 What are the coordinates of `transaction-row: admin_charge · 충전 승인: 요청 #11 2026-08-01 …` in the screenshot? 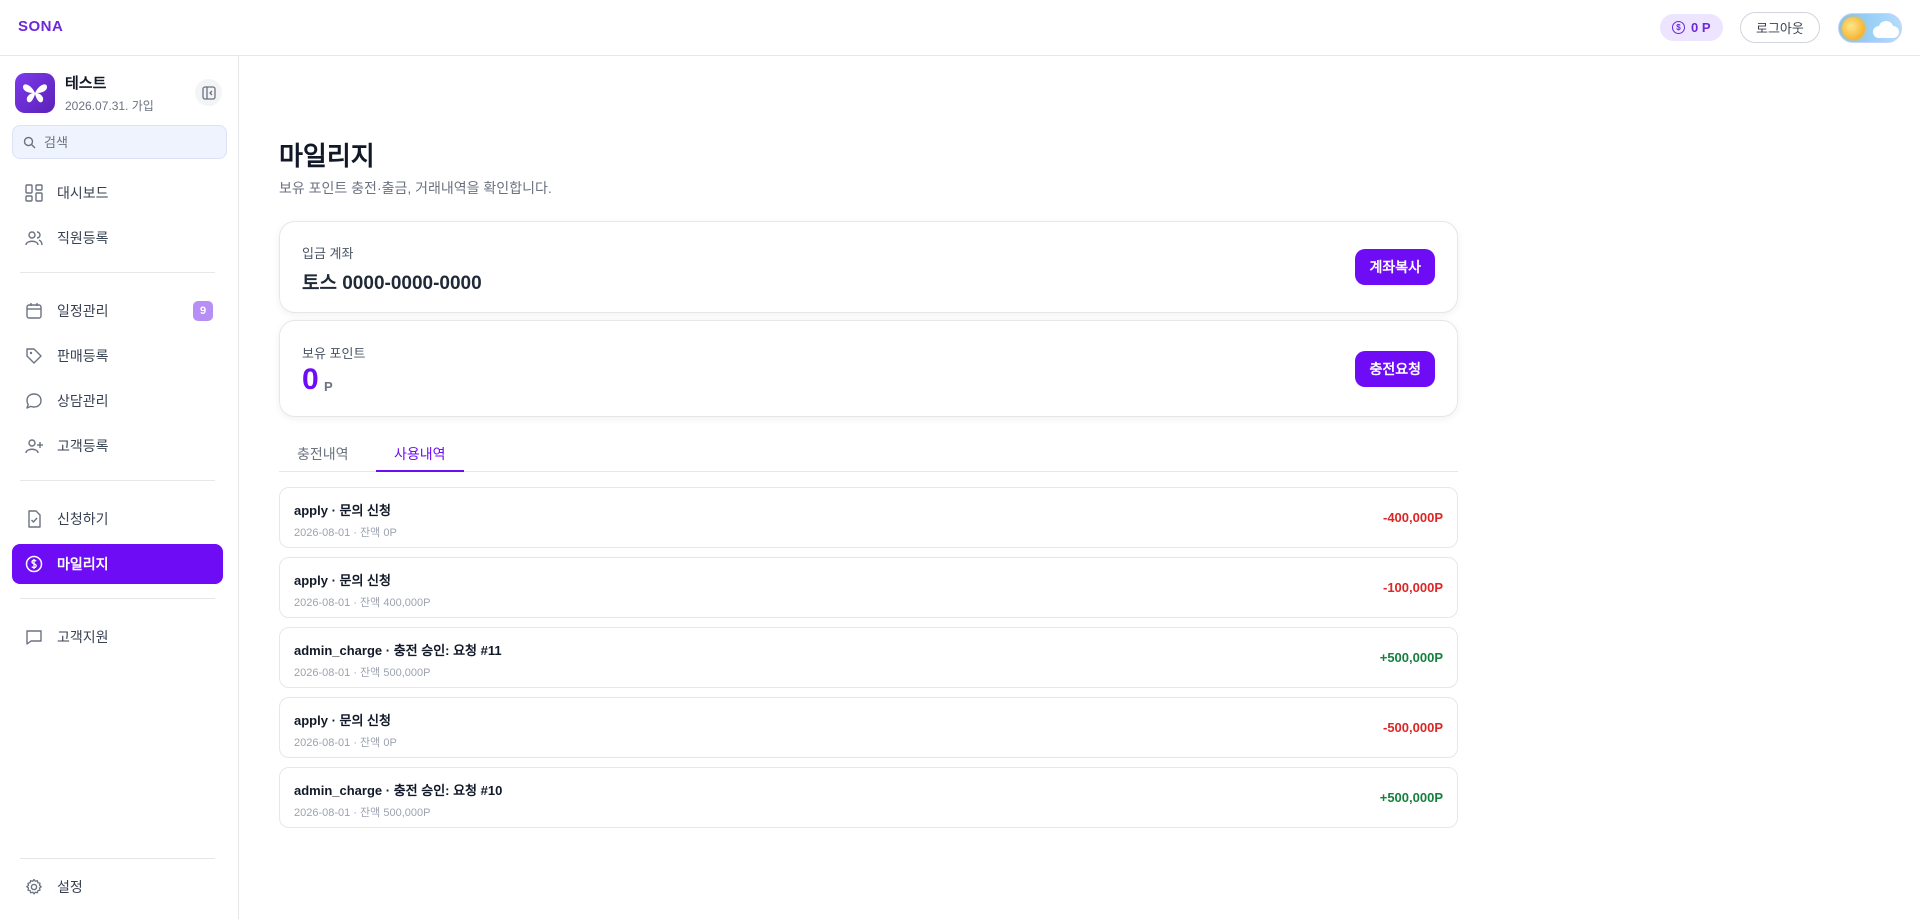 It's located at (868, 657).